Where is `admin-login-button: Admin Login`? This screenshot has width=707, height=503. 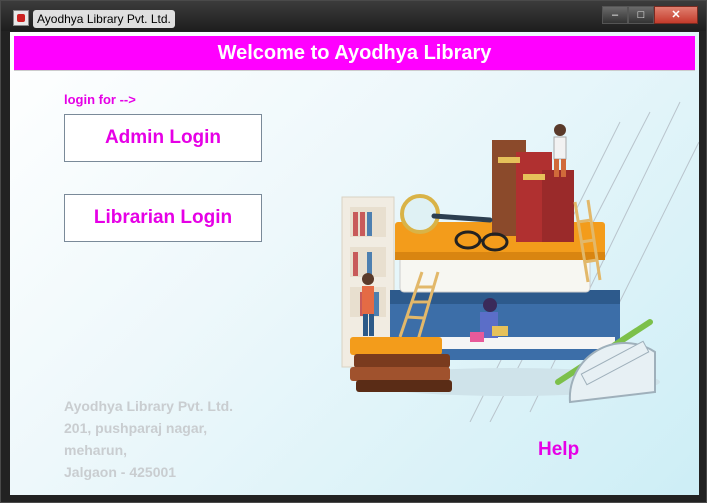
admin-login-button: Admin Login is located at coordinates (163, 138).